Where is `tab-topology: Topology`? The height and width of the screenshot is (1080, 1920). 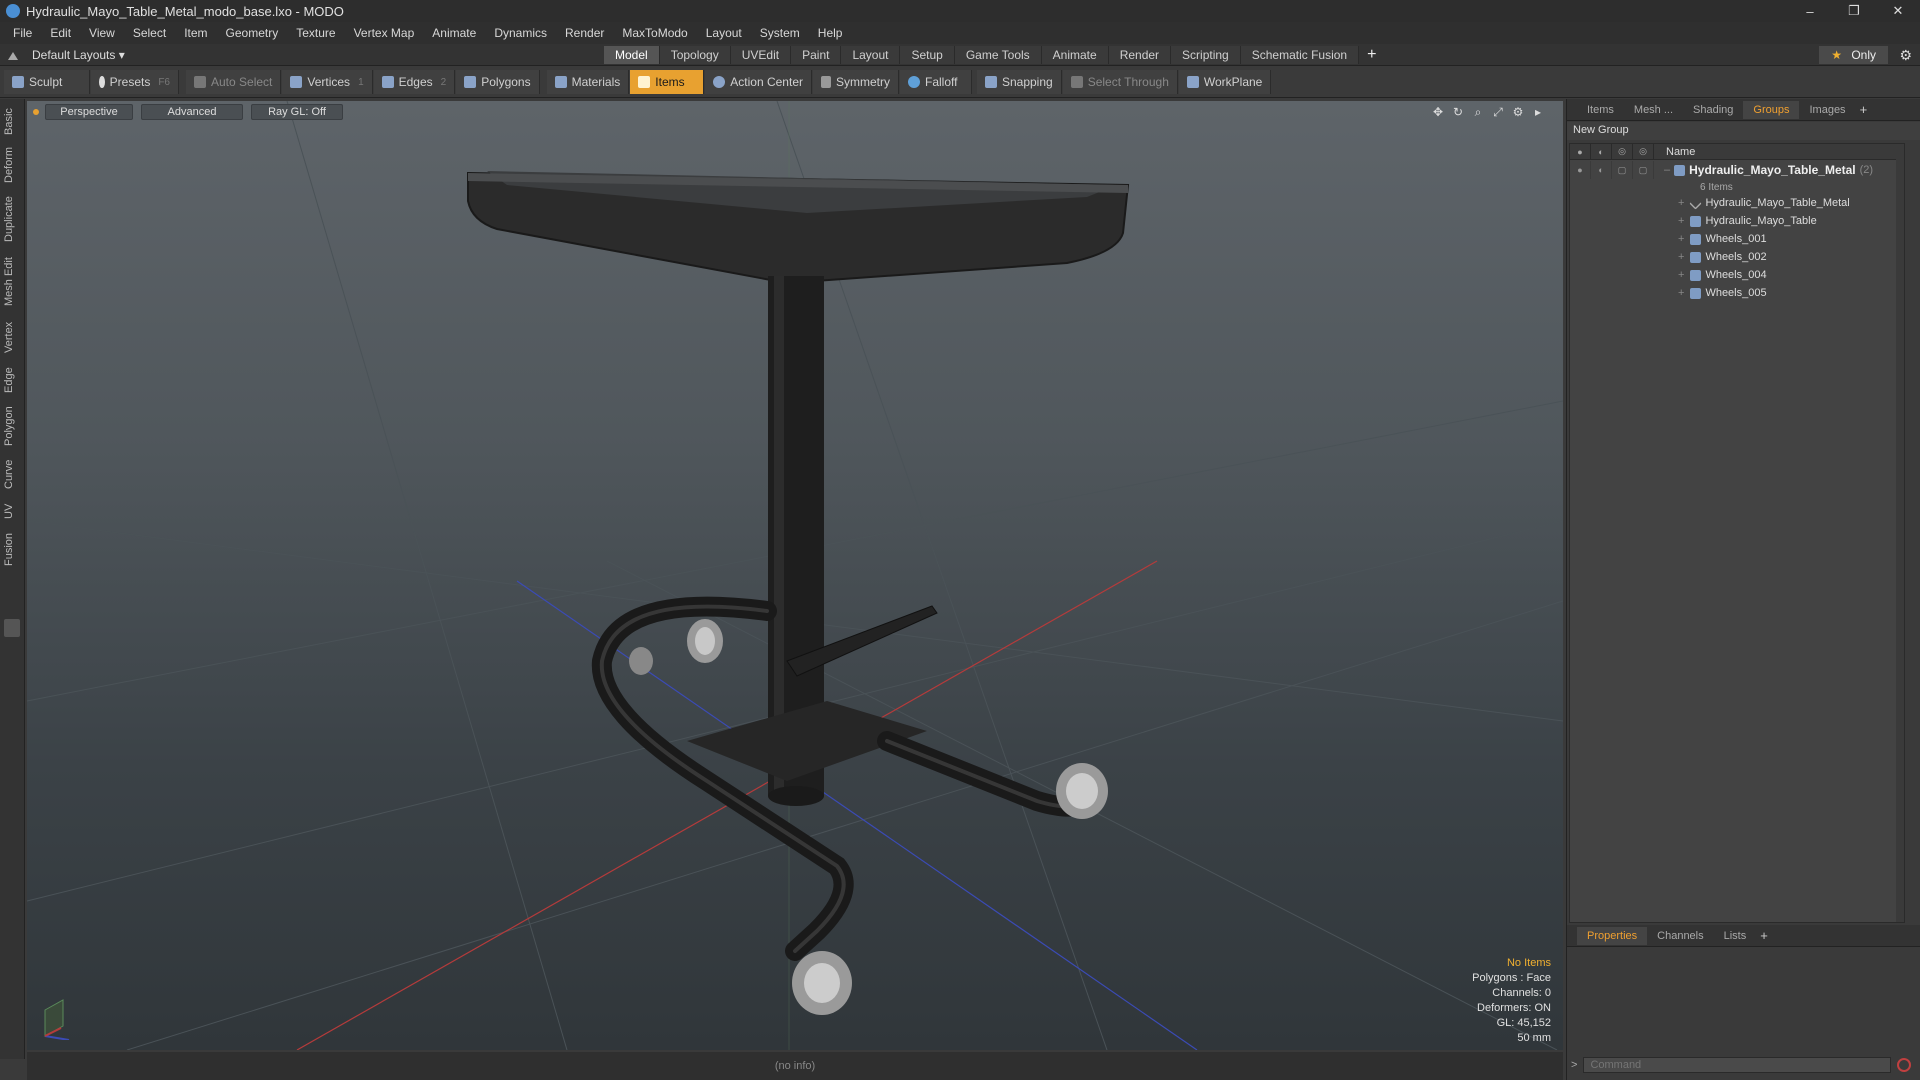 tab-topology: Topology is located at coordinates (695, 55).